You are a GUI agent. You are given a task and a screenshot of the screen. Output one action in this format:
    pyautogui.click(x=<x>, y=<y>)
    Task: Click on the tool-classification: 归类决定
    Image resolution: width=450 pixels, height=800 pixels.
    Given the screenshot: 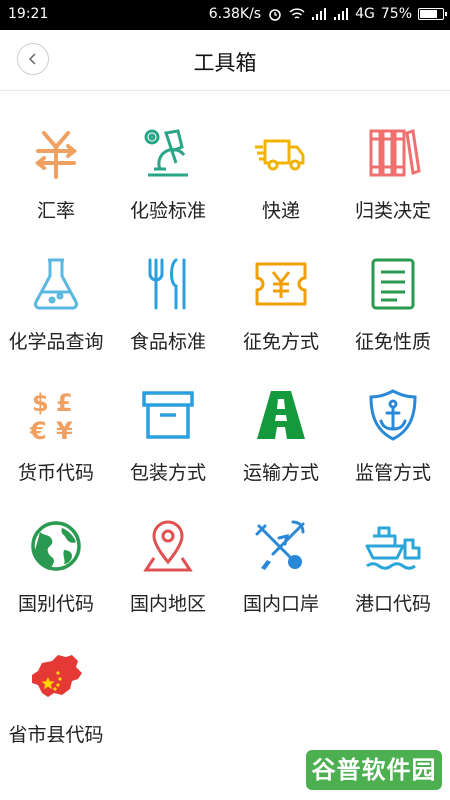 What is the action you would take?
    pyautogui.click(x=393, y=170)
    